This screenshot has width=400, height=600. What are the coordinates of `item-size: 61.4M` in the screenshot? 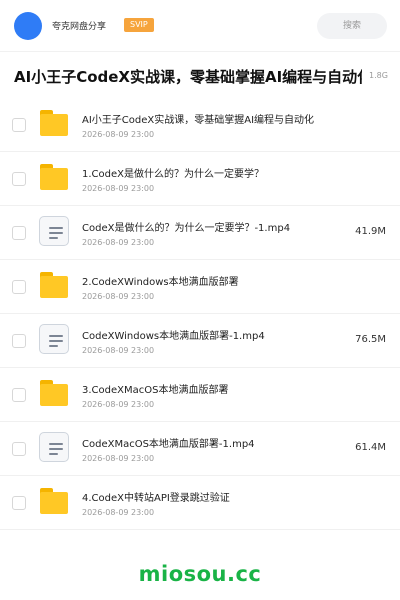 It's located at (370, 447).